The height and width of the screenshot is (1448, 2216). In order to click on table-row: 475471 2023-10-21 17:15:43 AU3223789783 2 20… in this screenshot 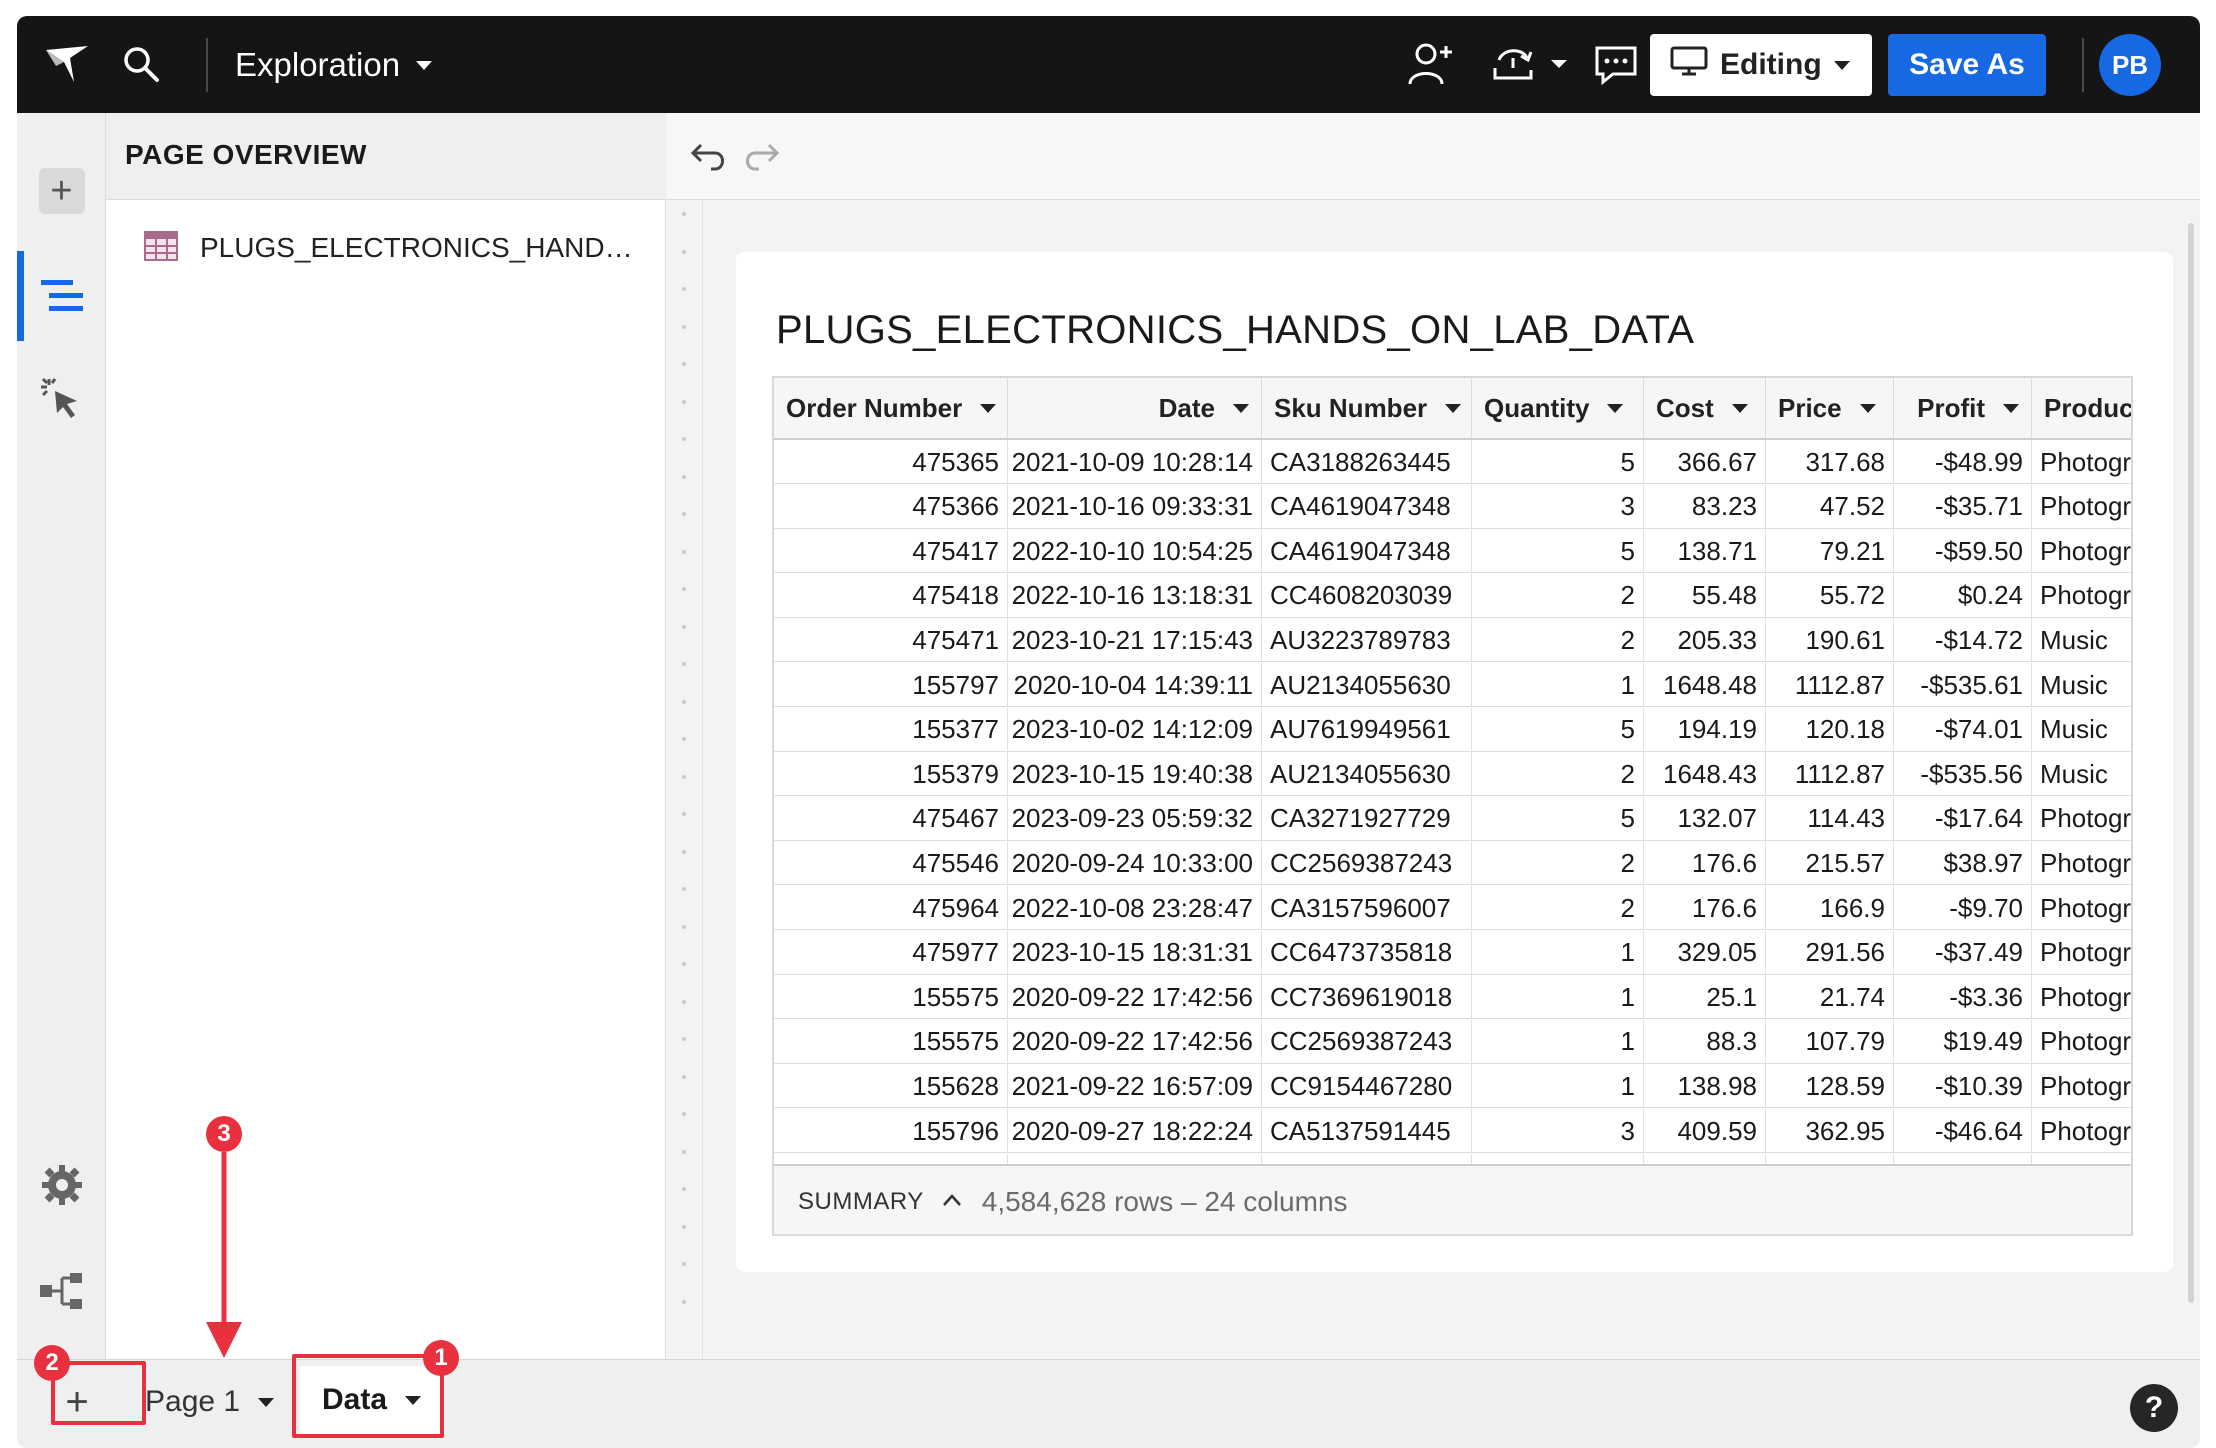, I will do `click(1452, 640)`.